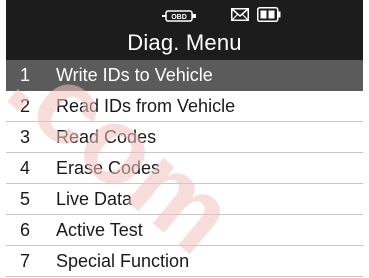 This screenshot has height=278, width=369. I want to click on menu-item-number: 4, so click(25, 168).